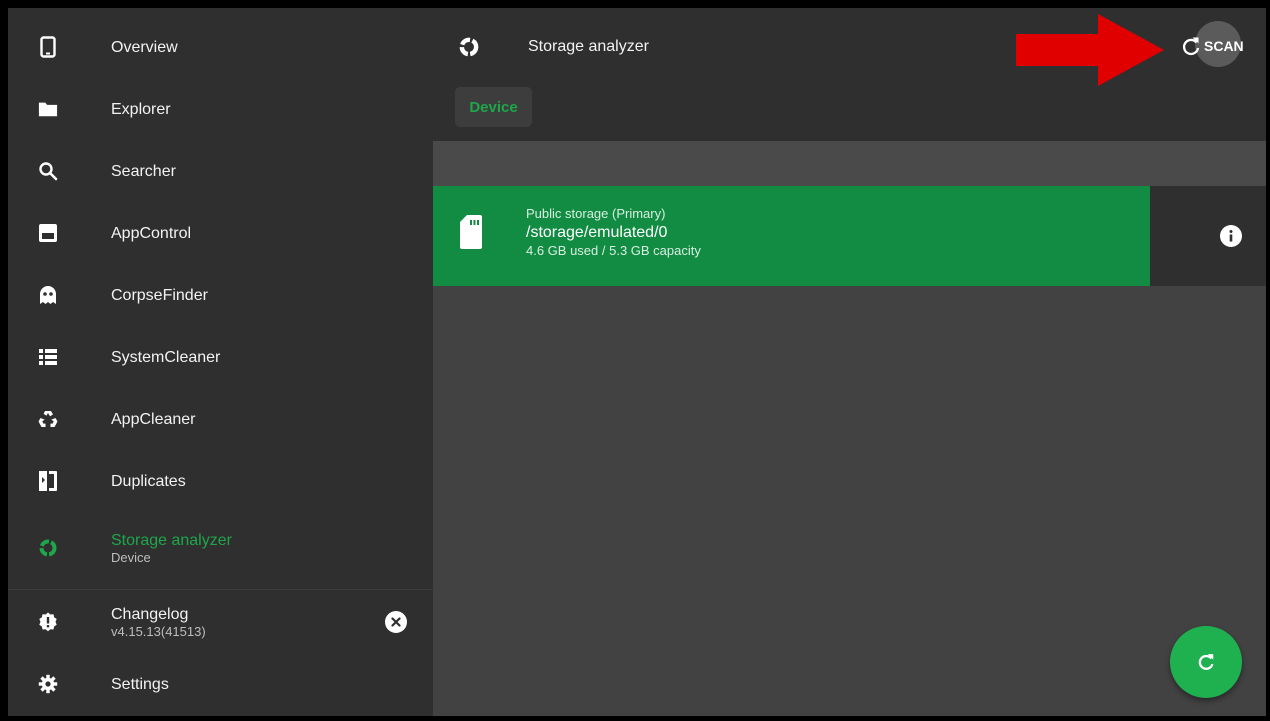 The height and width of the screenshot is (721, 1270). What do you see at coordinates (220, 171) in the screenshot?
I see `sidebar-item-searcher: Searcher` at bounding box center [220, 171].